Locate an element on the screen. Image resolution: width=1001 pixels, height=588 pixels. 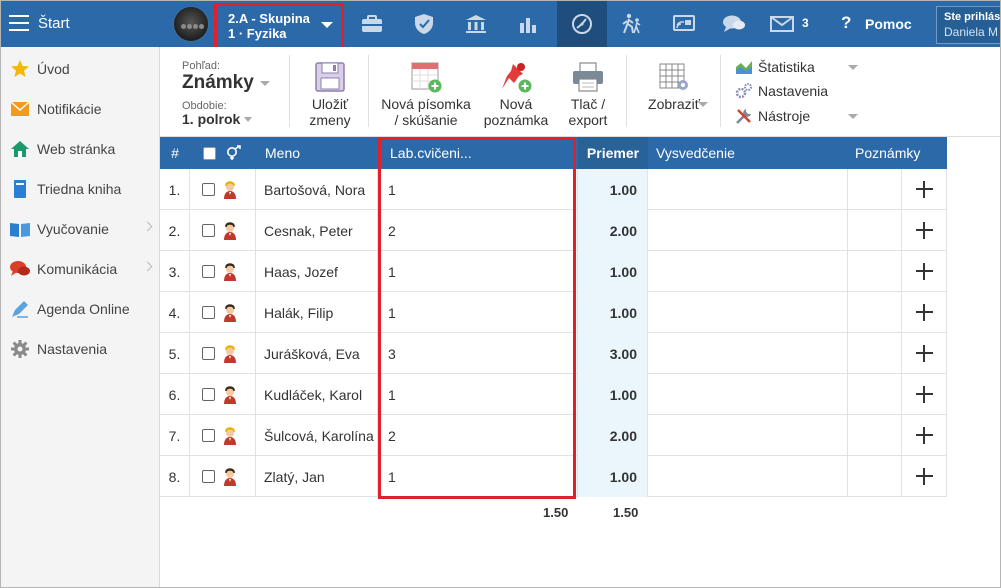
print-export-button: Tlač / export is located at coordinates (588, 94).